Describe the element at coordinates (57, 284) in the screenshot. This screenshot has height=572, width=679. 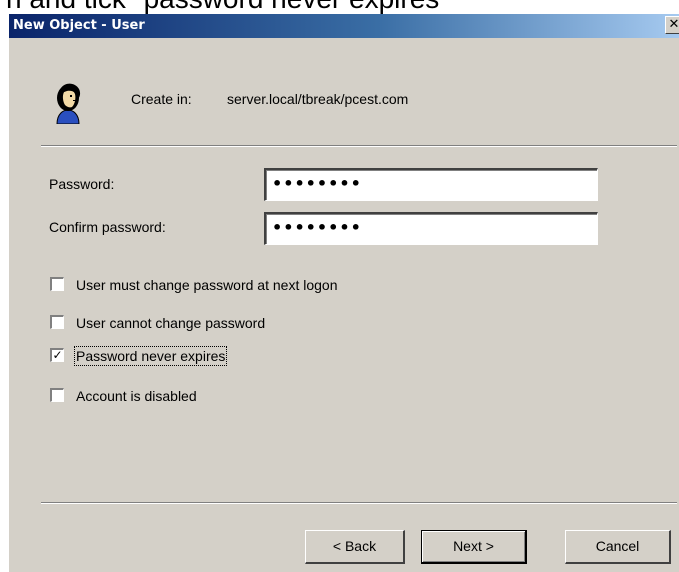
I see `must-change-password-checkbox` at that location.